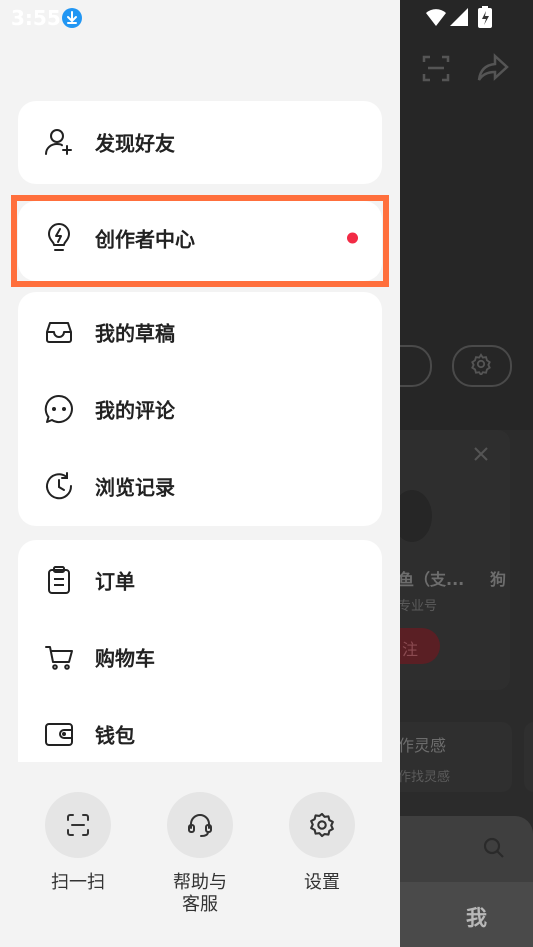 This screenshot has height=947, width=533. Describe the element at coordinates (498, 579) in the screenshot. I see `bg-card-title2: 狗` at that location.